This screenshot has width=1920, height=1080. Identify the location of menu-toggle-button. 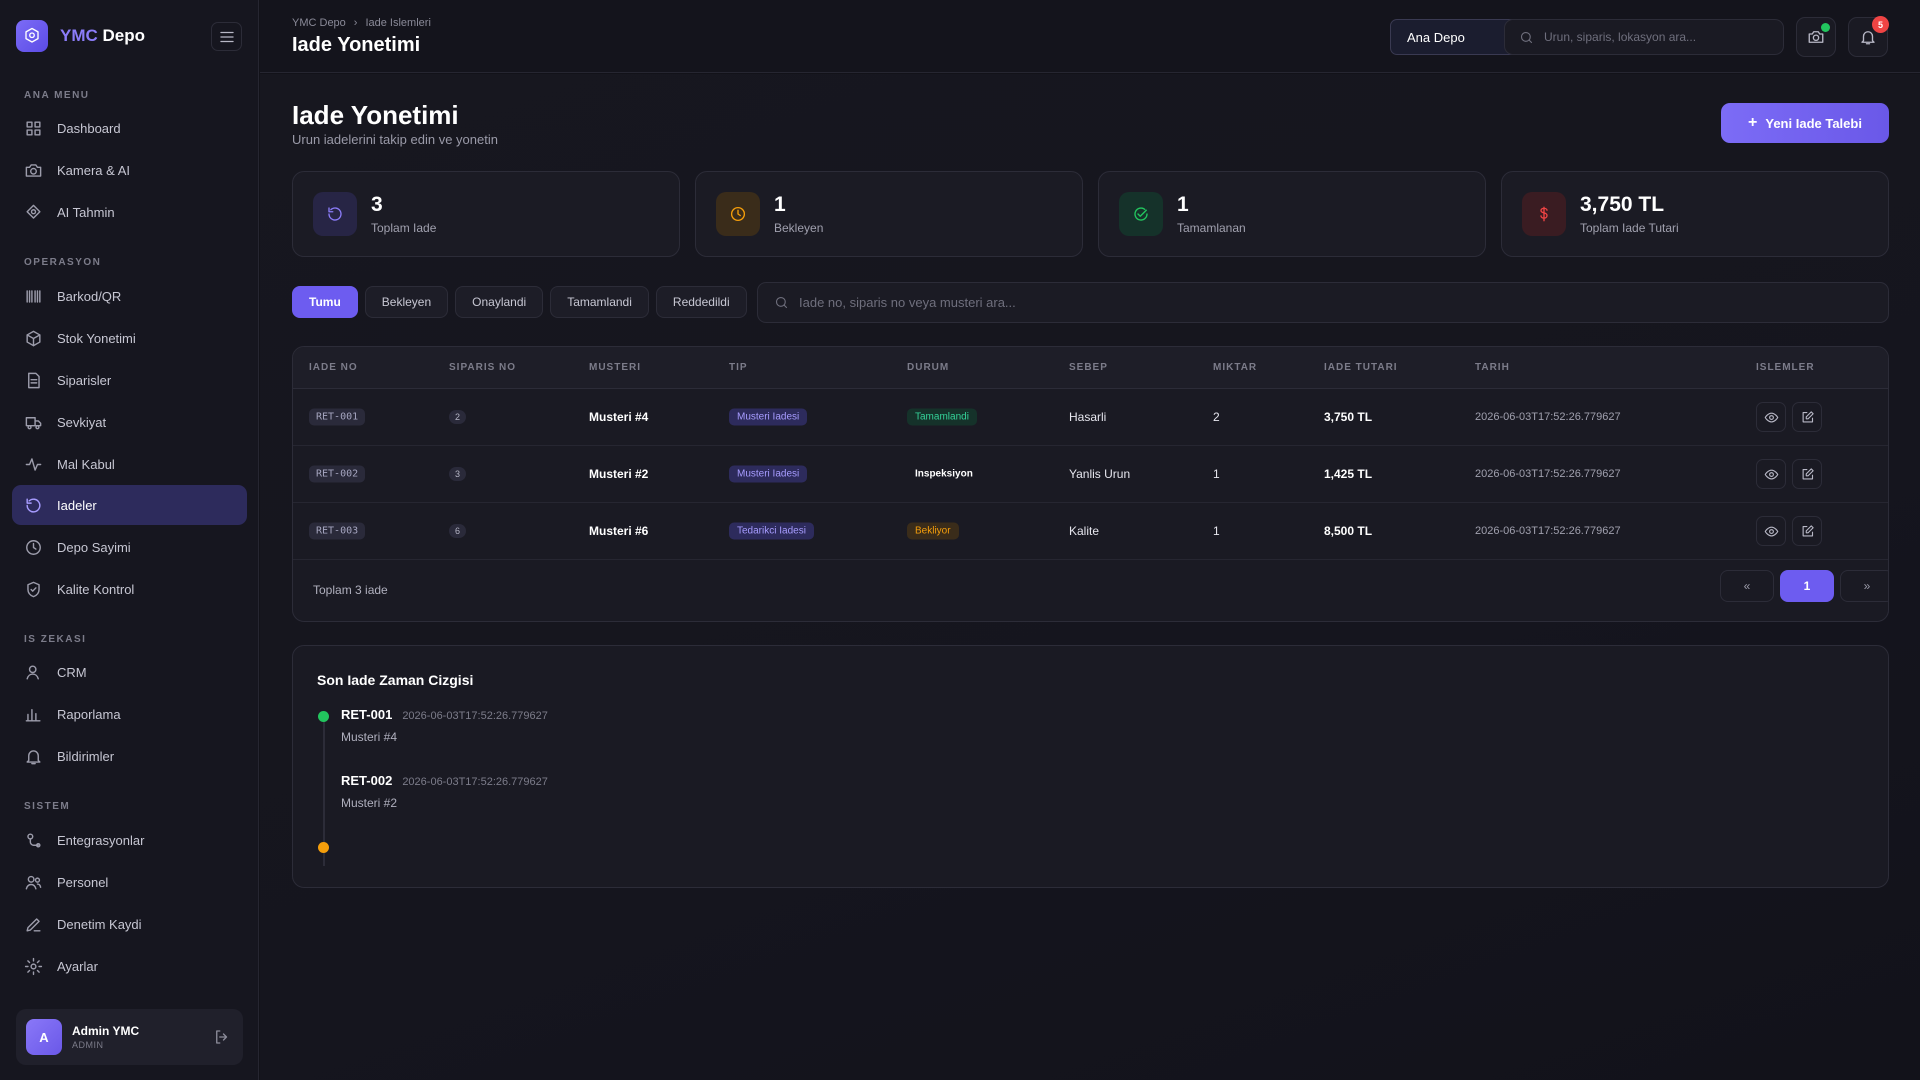
(226, 36).